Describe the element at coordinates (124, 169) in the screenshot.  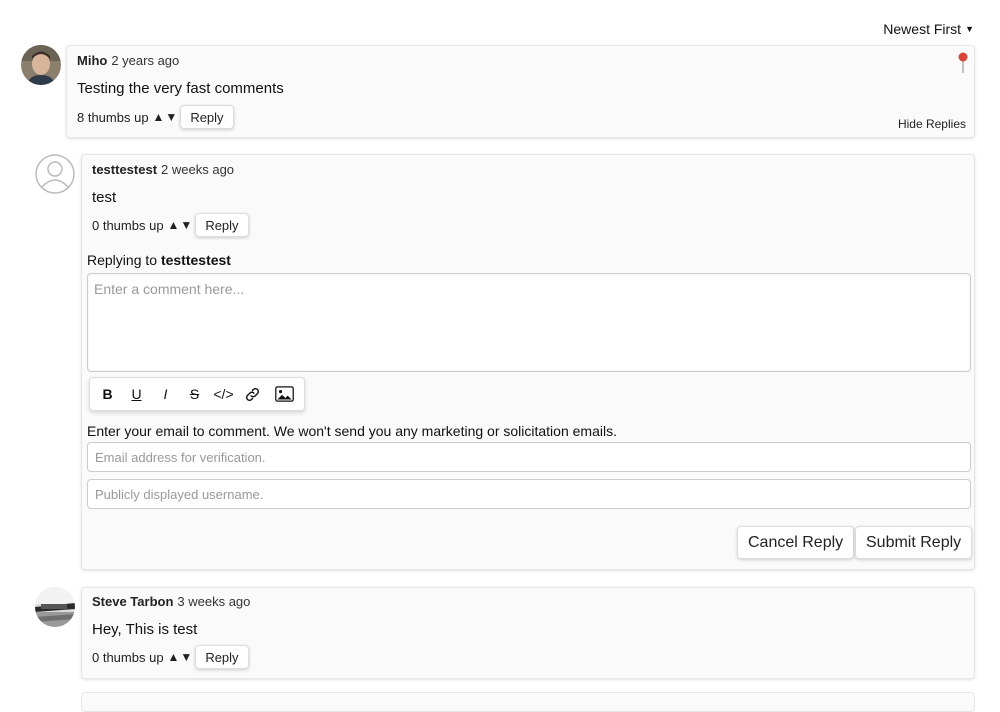
I see `comment-author: testtestest` at that location.